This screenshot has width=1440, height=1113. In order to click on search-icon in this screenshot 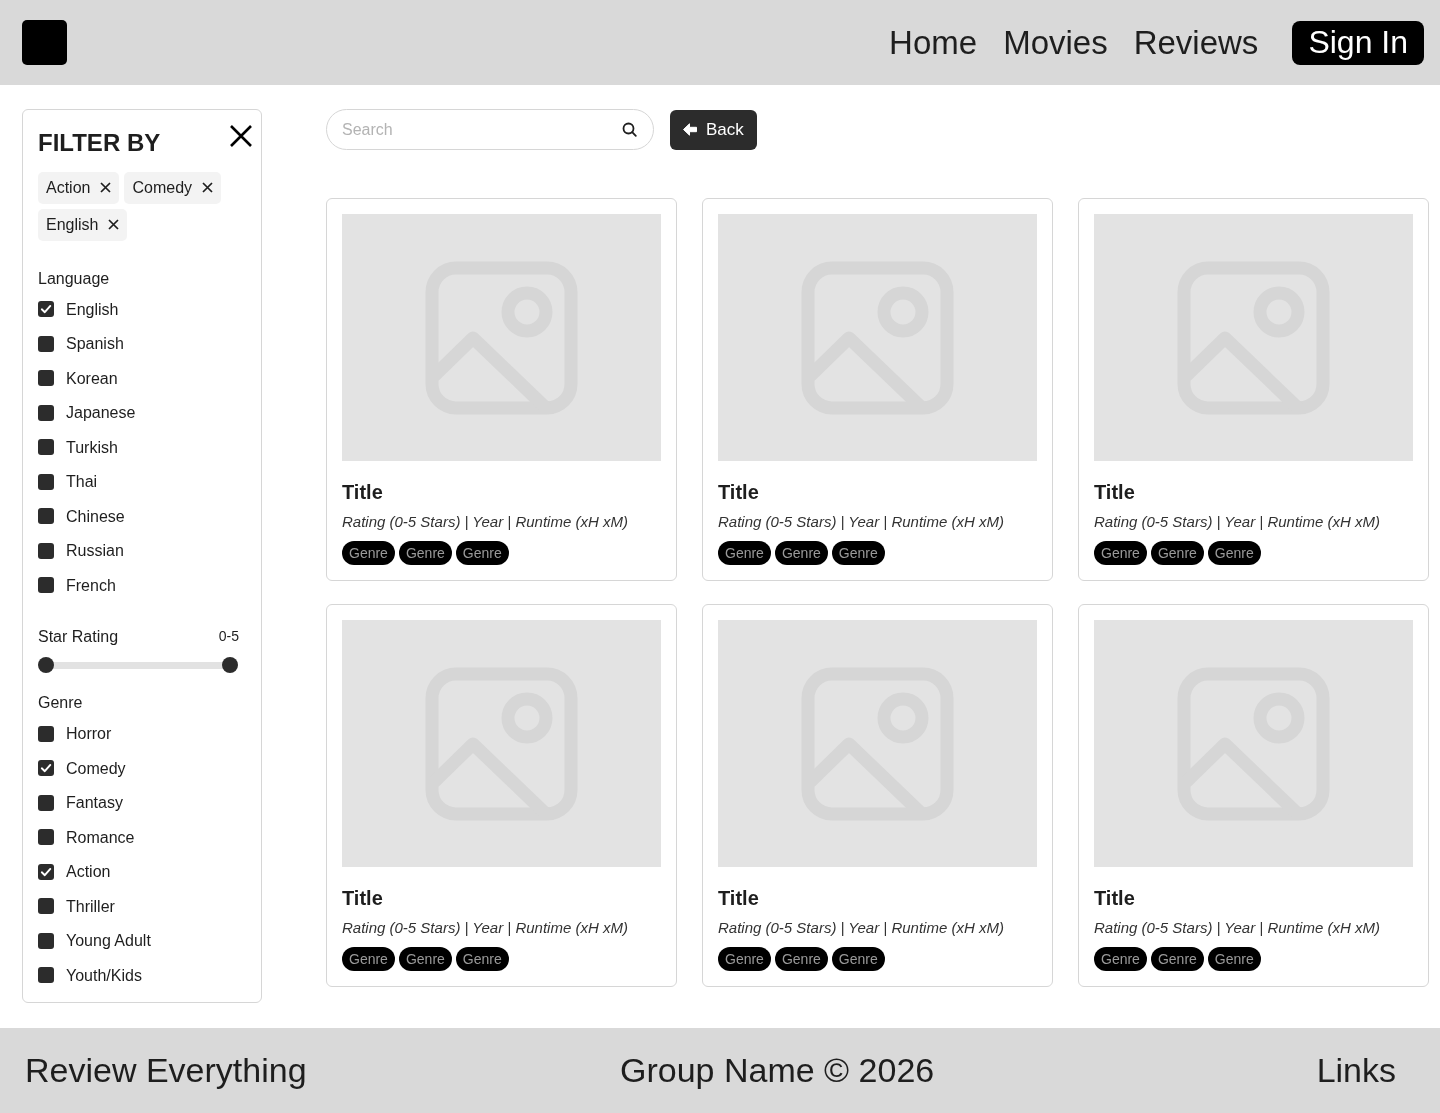, I will do `click(629, 129)`.